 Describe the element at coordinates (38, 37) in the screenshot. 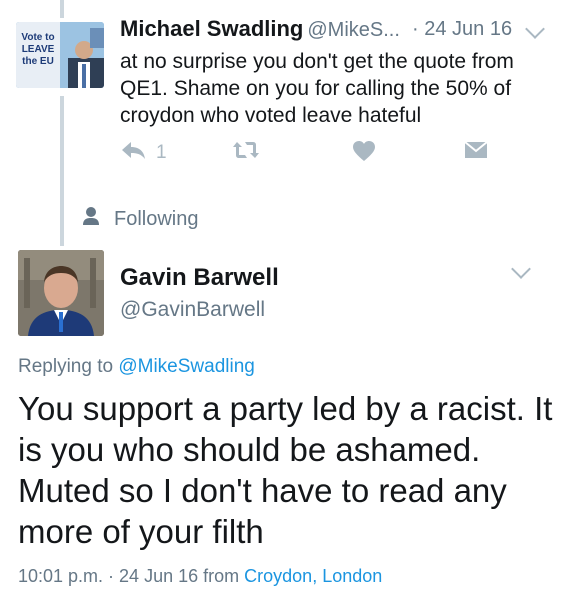

I see `sign-line-1: Vote to` at that location.